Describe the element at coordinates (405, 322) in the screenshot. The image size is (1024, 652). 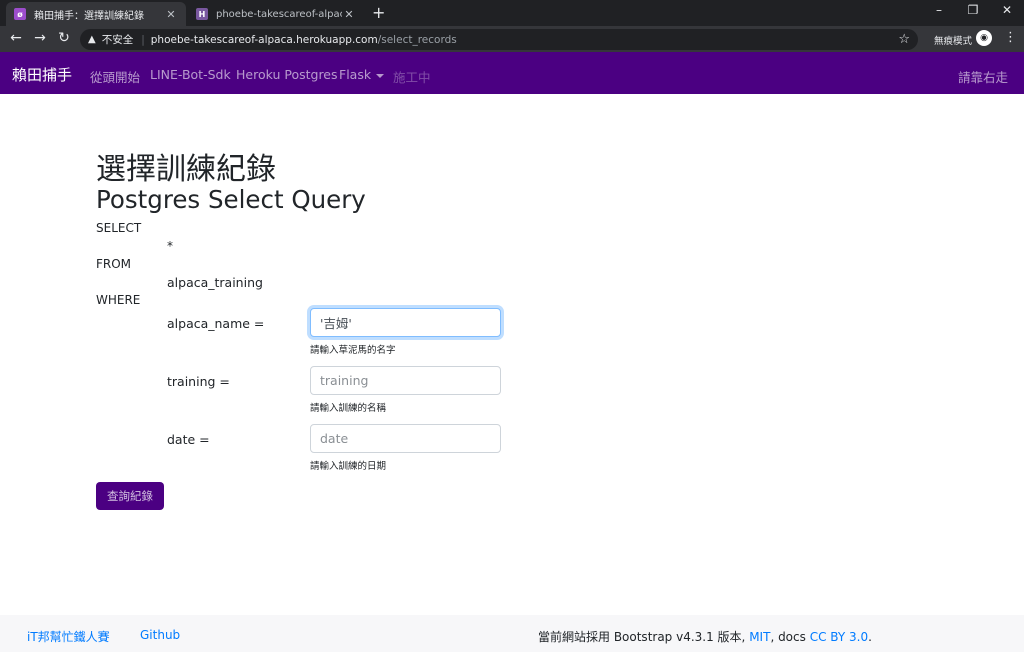
I see `alpaca-name-input` at that location.